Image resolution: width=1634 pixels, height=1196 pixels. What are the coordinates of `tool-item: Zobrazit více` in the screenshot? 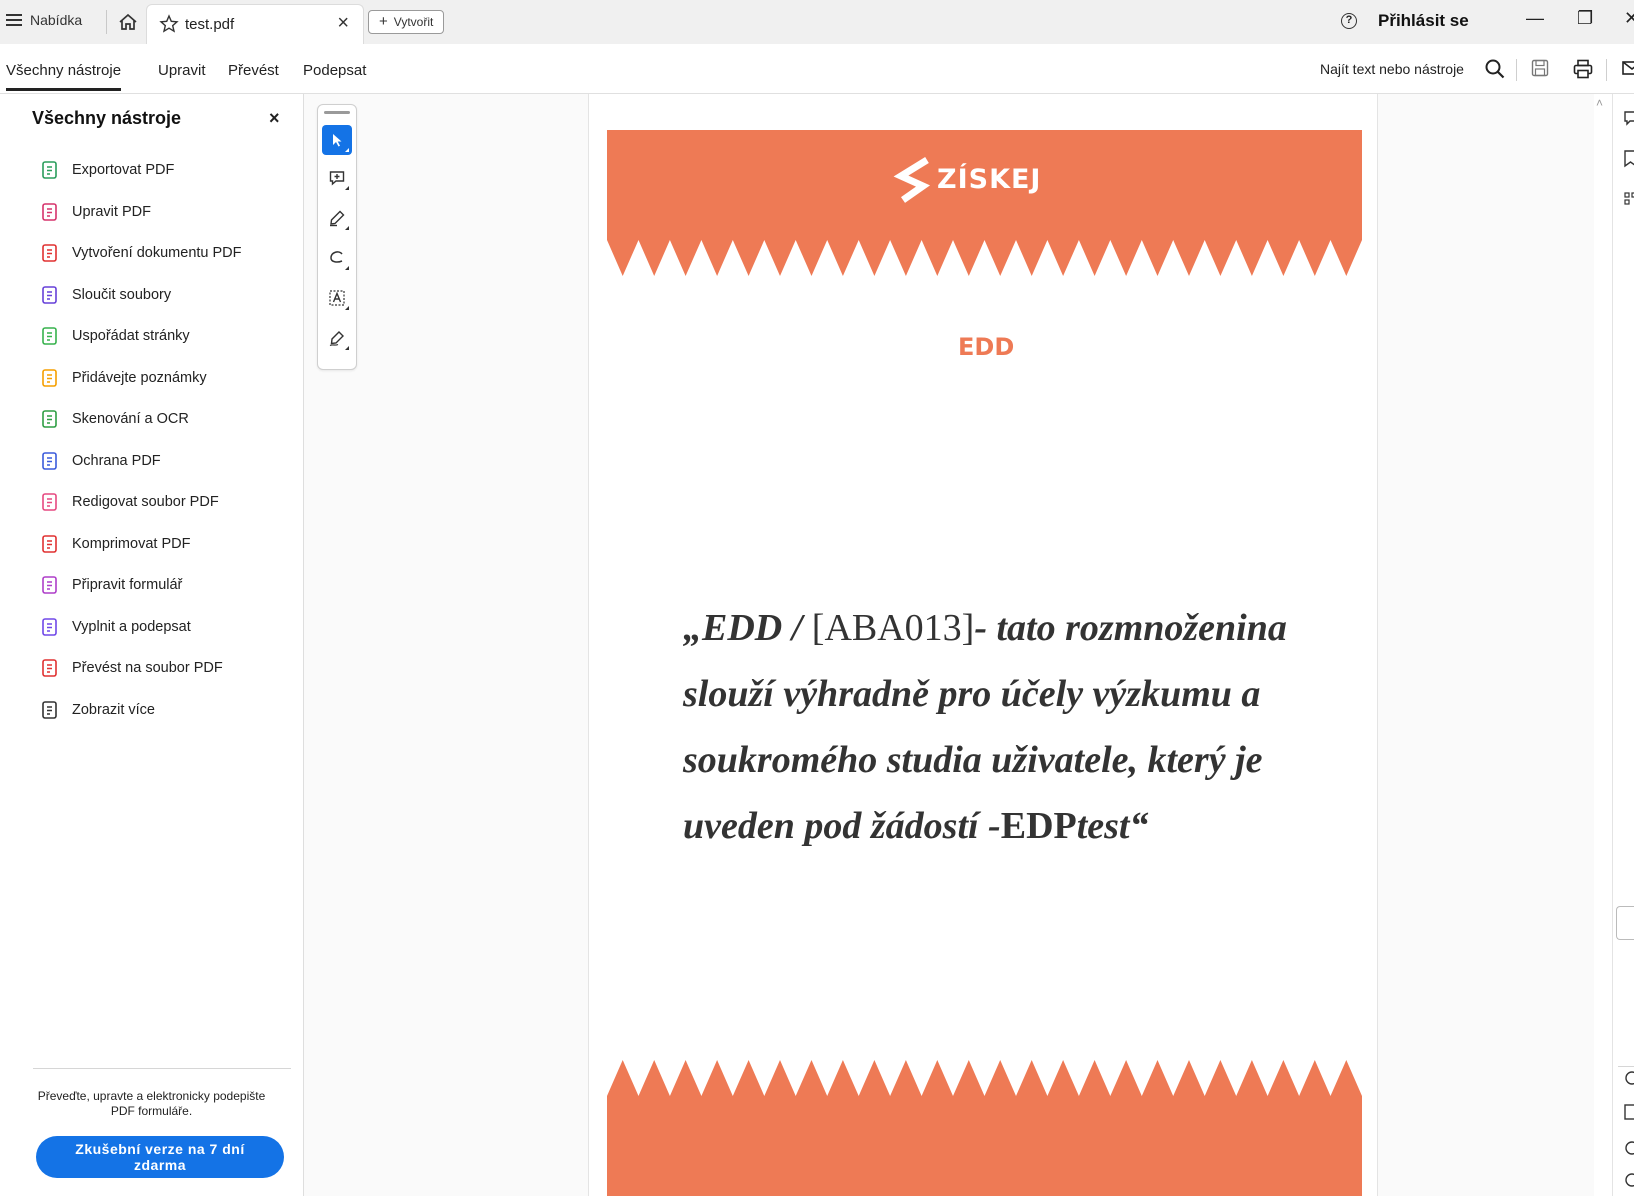 It's located at (97, 710).